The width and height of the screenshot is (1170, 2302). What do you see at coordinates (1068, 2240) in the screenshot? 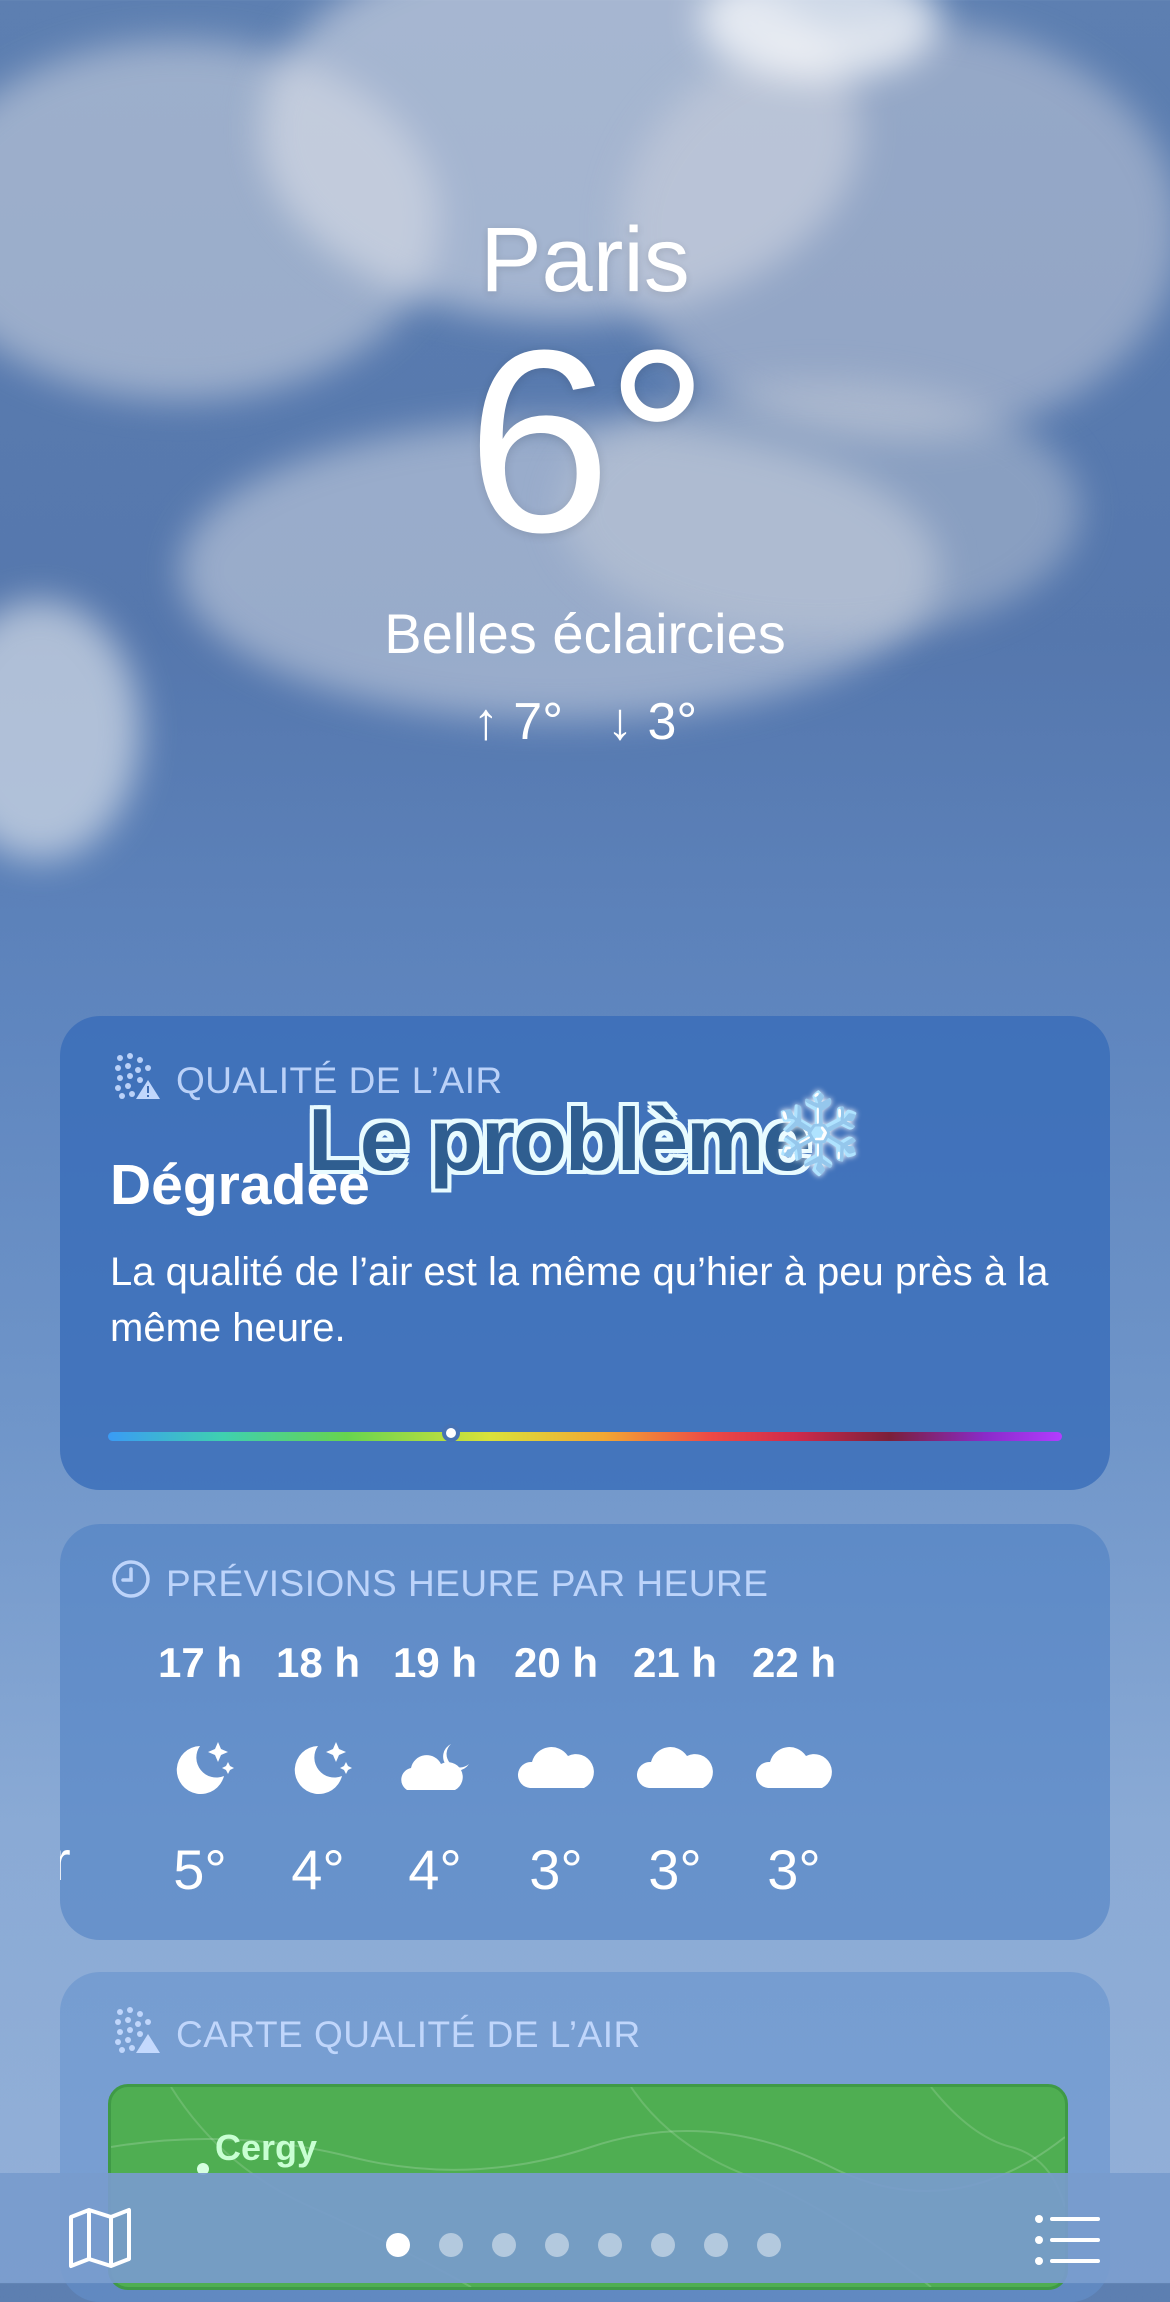
I see `list-icon` at bounding box center [1068, 2240].